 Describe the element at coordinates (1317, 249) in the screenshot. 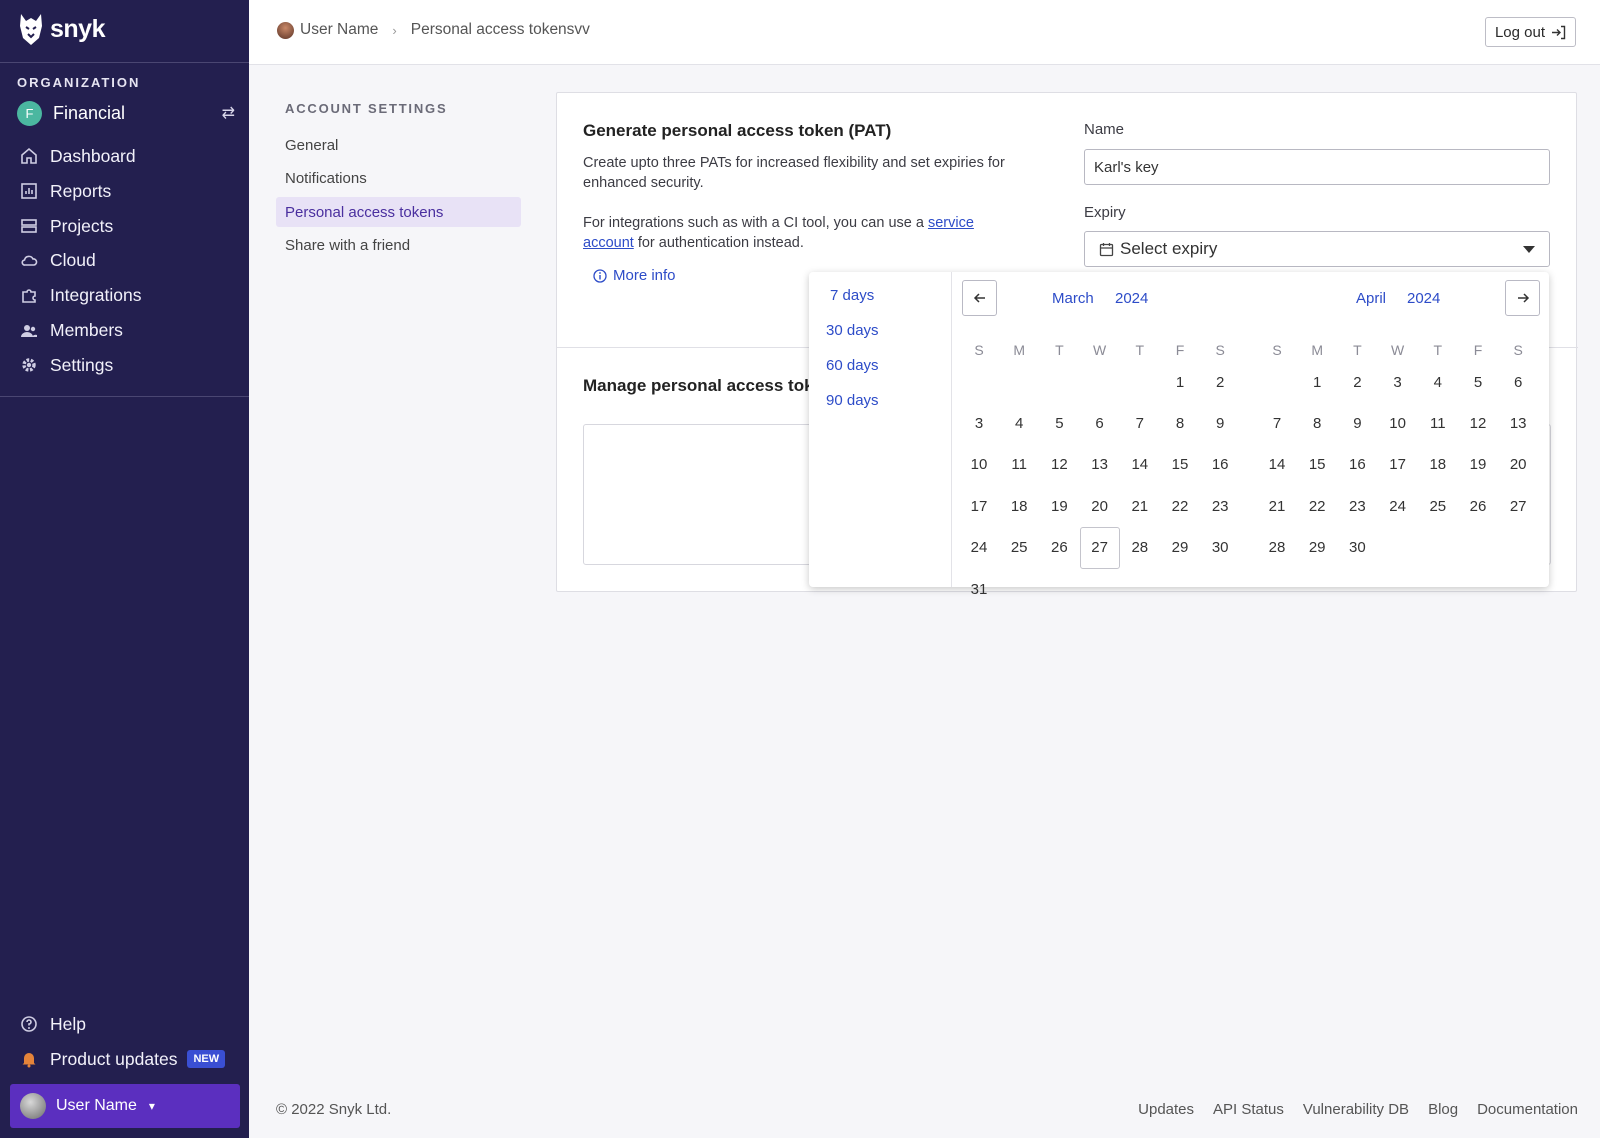

I see `expiry-select: Select expiry` at that location.